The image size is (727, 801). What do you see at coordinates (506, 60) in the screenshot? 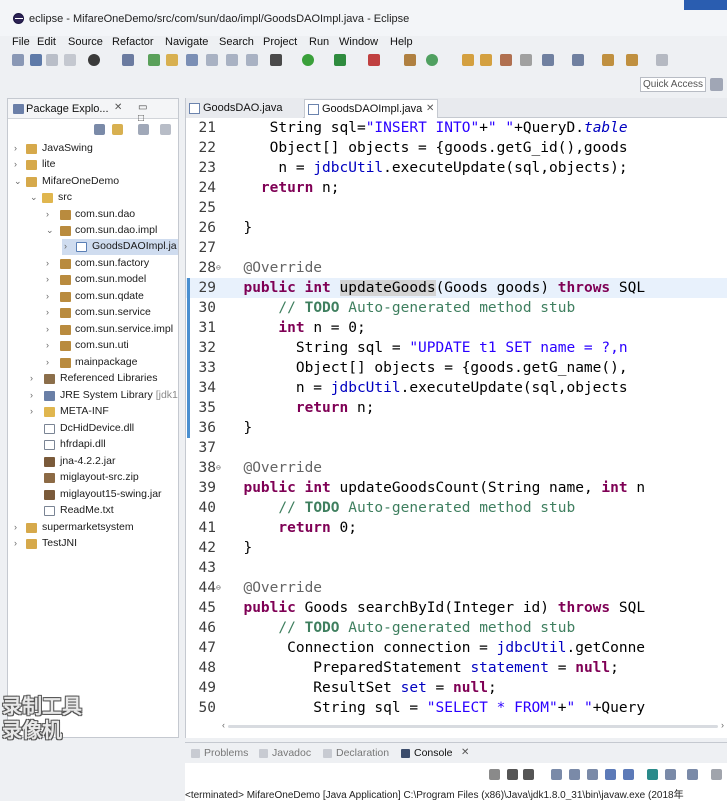
I see `pencil-icon` at bounding box center [506, 60].